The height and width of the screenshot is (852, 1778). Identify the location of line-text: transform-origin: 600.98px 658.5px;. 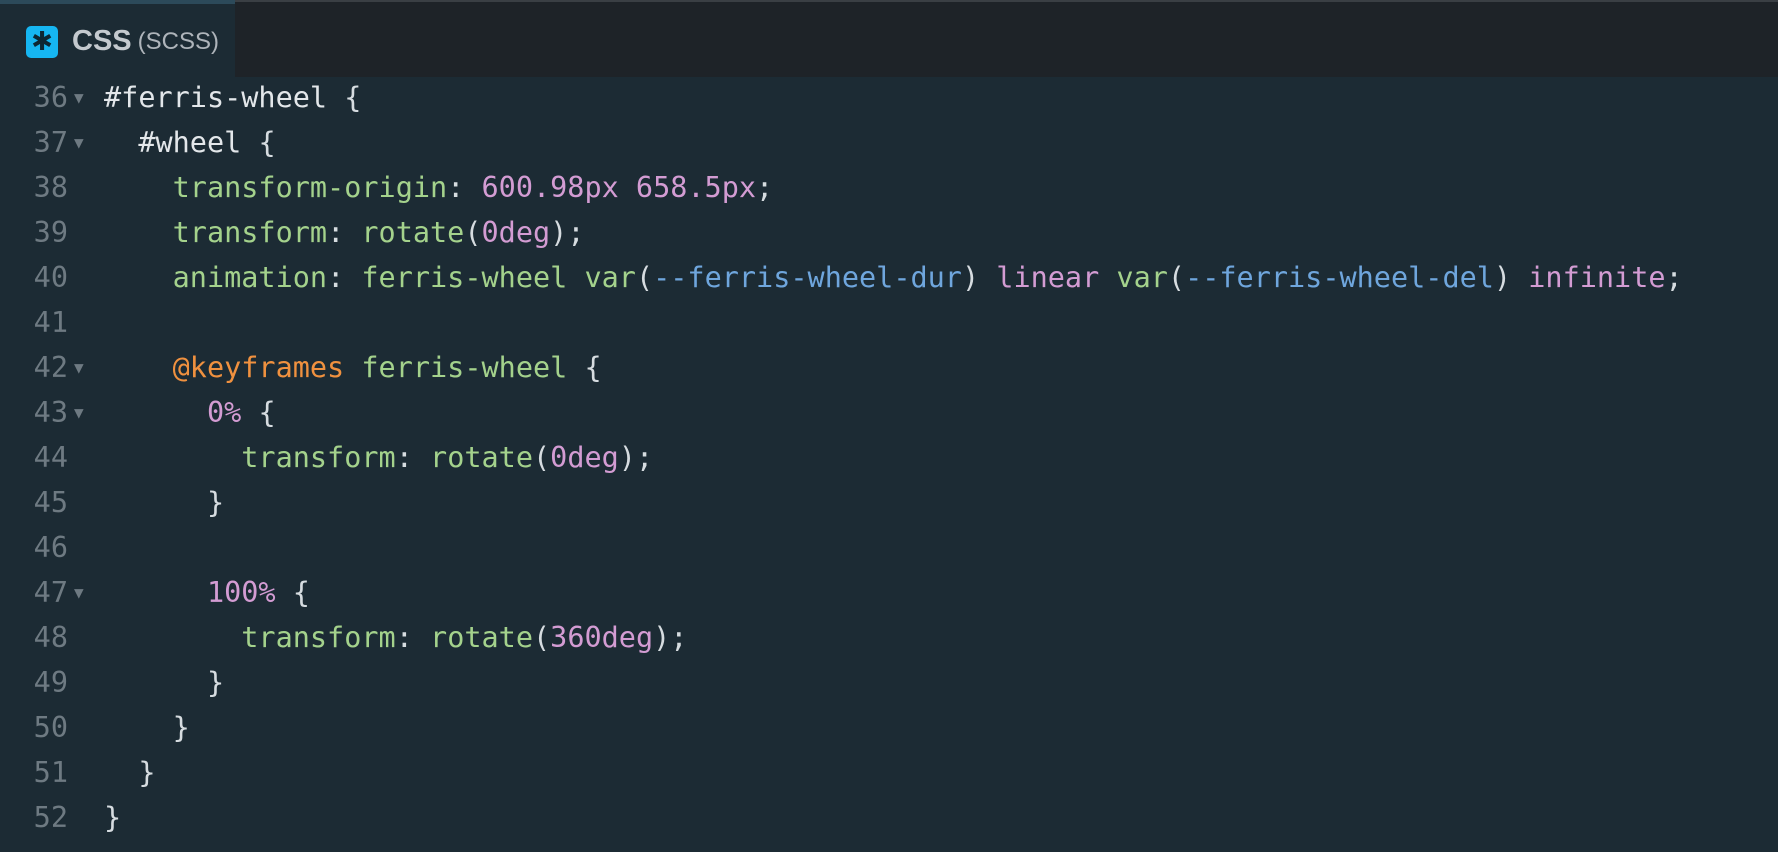
(439, 187).